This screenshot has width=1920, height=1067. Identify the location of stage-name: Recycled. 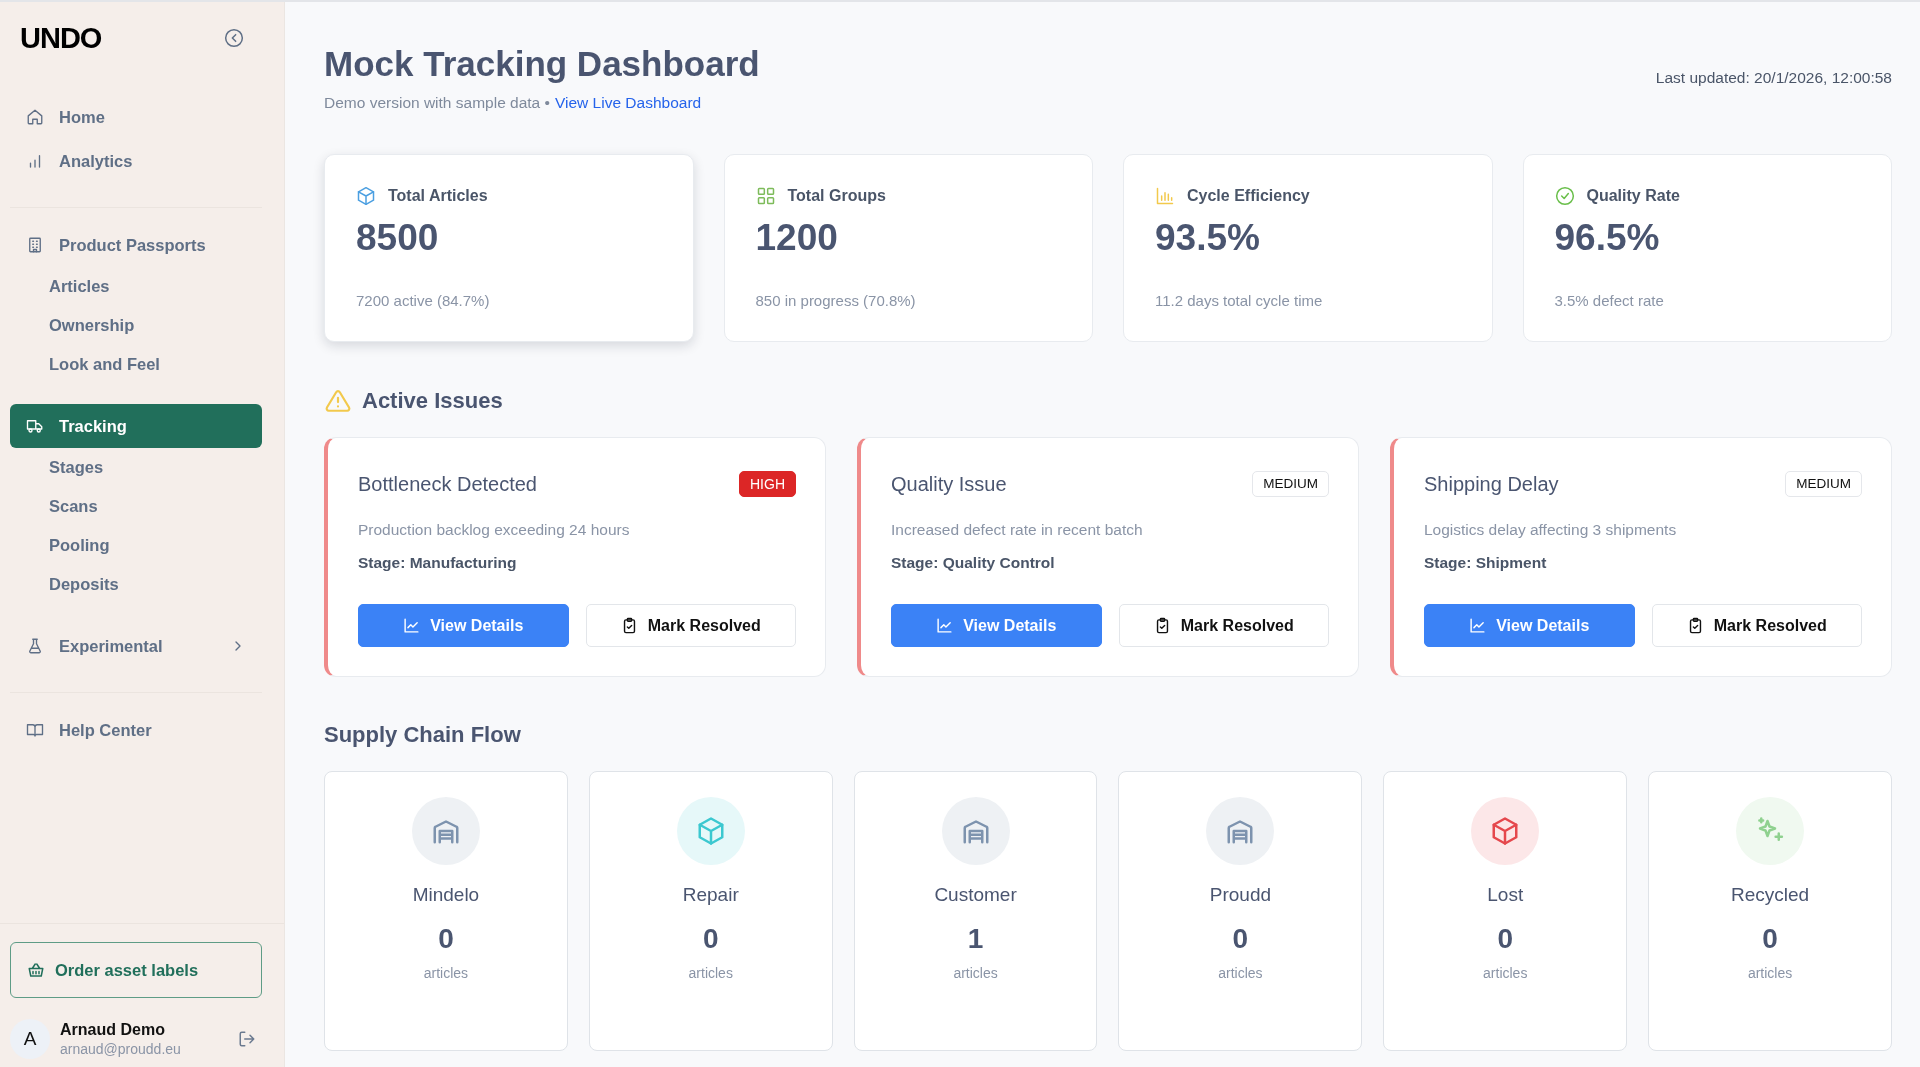
(1770, 895).